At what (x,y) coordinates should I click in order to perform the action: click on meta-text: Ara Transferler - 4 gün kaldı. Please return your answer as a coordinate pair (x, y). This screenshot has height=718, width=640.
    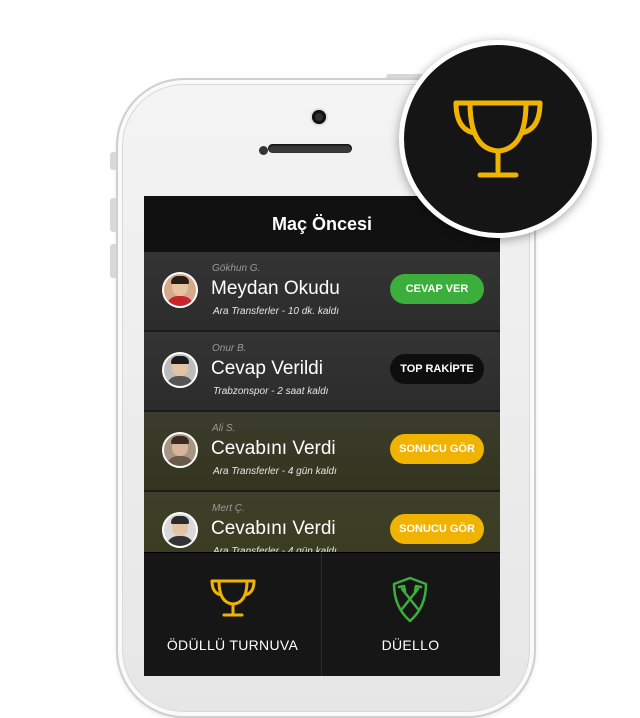
    Looking at the image, I should click on (275, 471).